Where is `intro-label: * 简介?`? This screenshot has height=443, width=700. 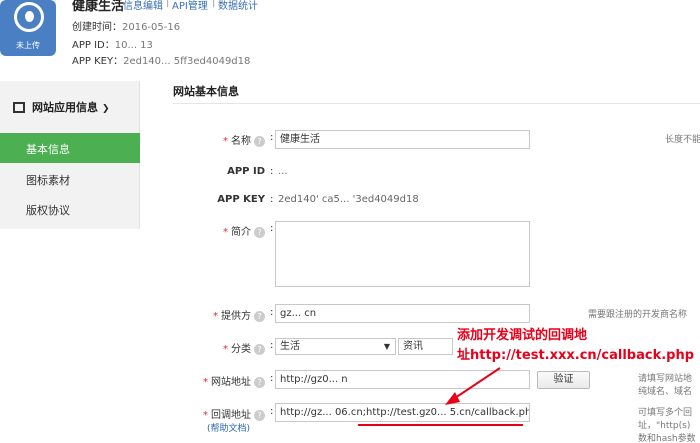 intro-label: * 简介? is located at coordinates (225, 230).